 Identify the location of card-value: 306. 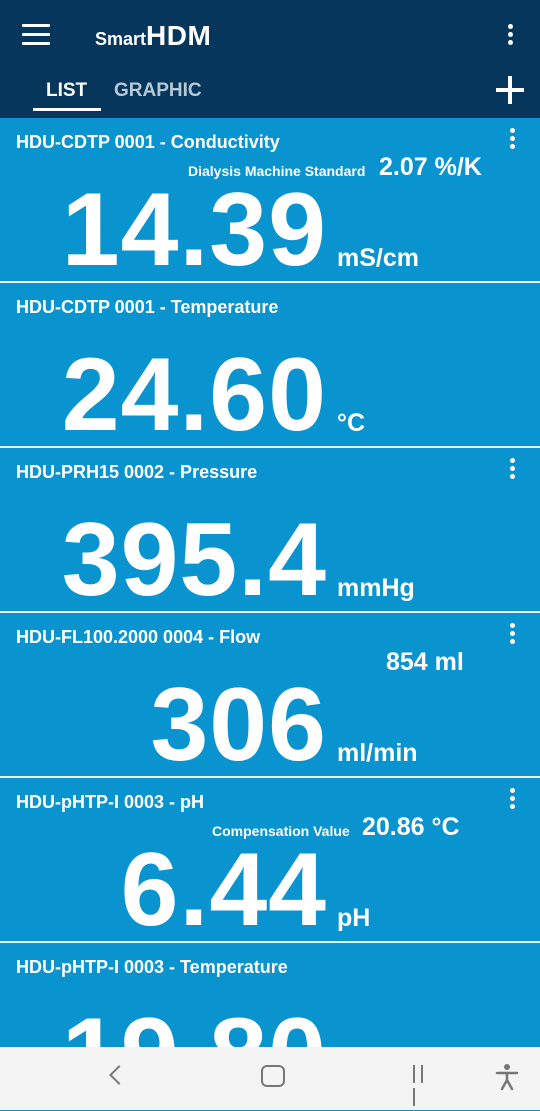
(238, 722).